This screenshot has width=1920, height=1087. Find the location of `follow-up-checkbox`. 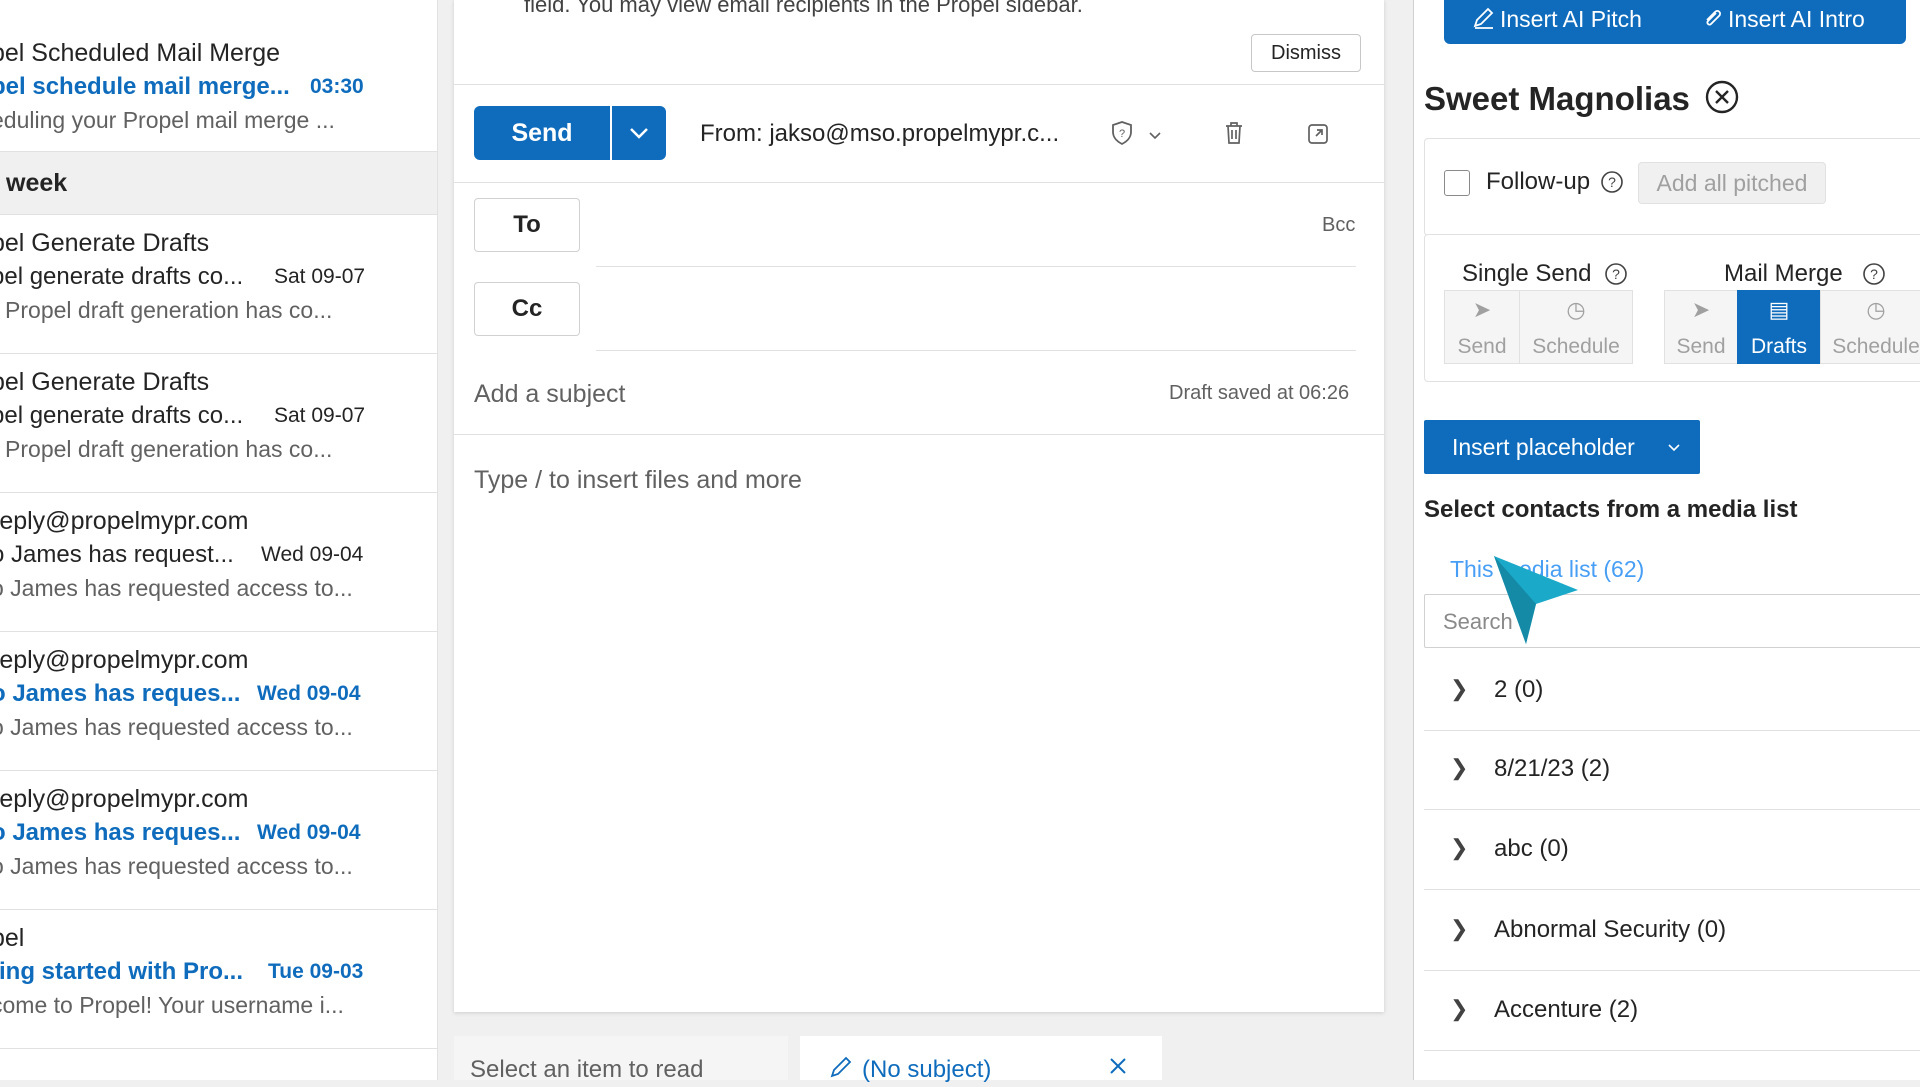

follow-up-checkbox is located at coordinates (1457, 183).